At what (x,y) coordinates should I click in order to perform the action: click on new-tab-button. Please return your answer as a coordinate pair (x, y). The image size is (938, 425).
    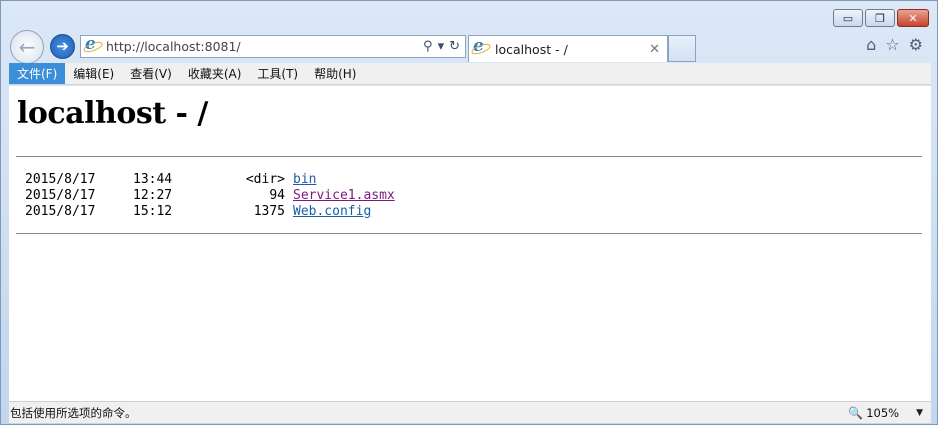
    Looking at the image, I should click on (682, 48).